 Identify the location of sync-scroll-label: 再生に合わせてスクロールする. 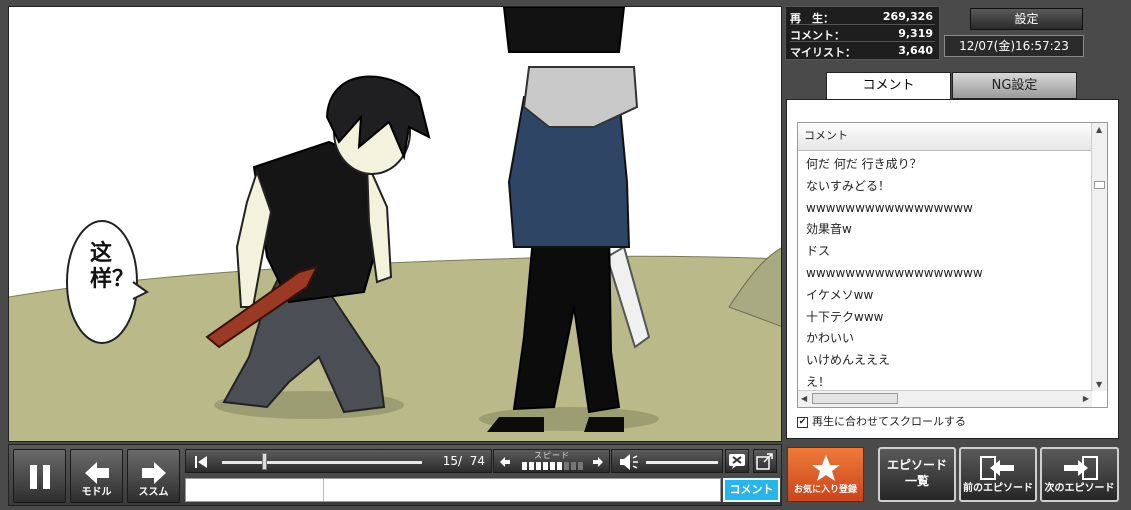
(889, 421).